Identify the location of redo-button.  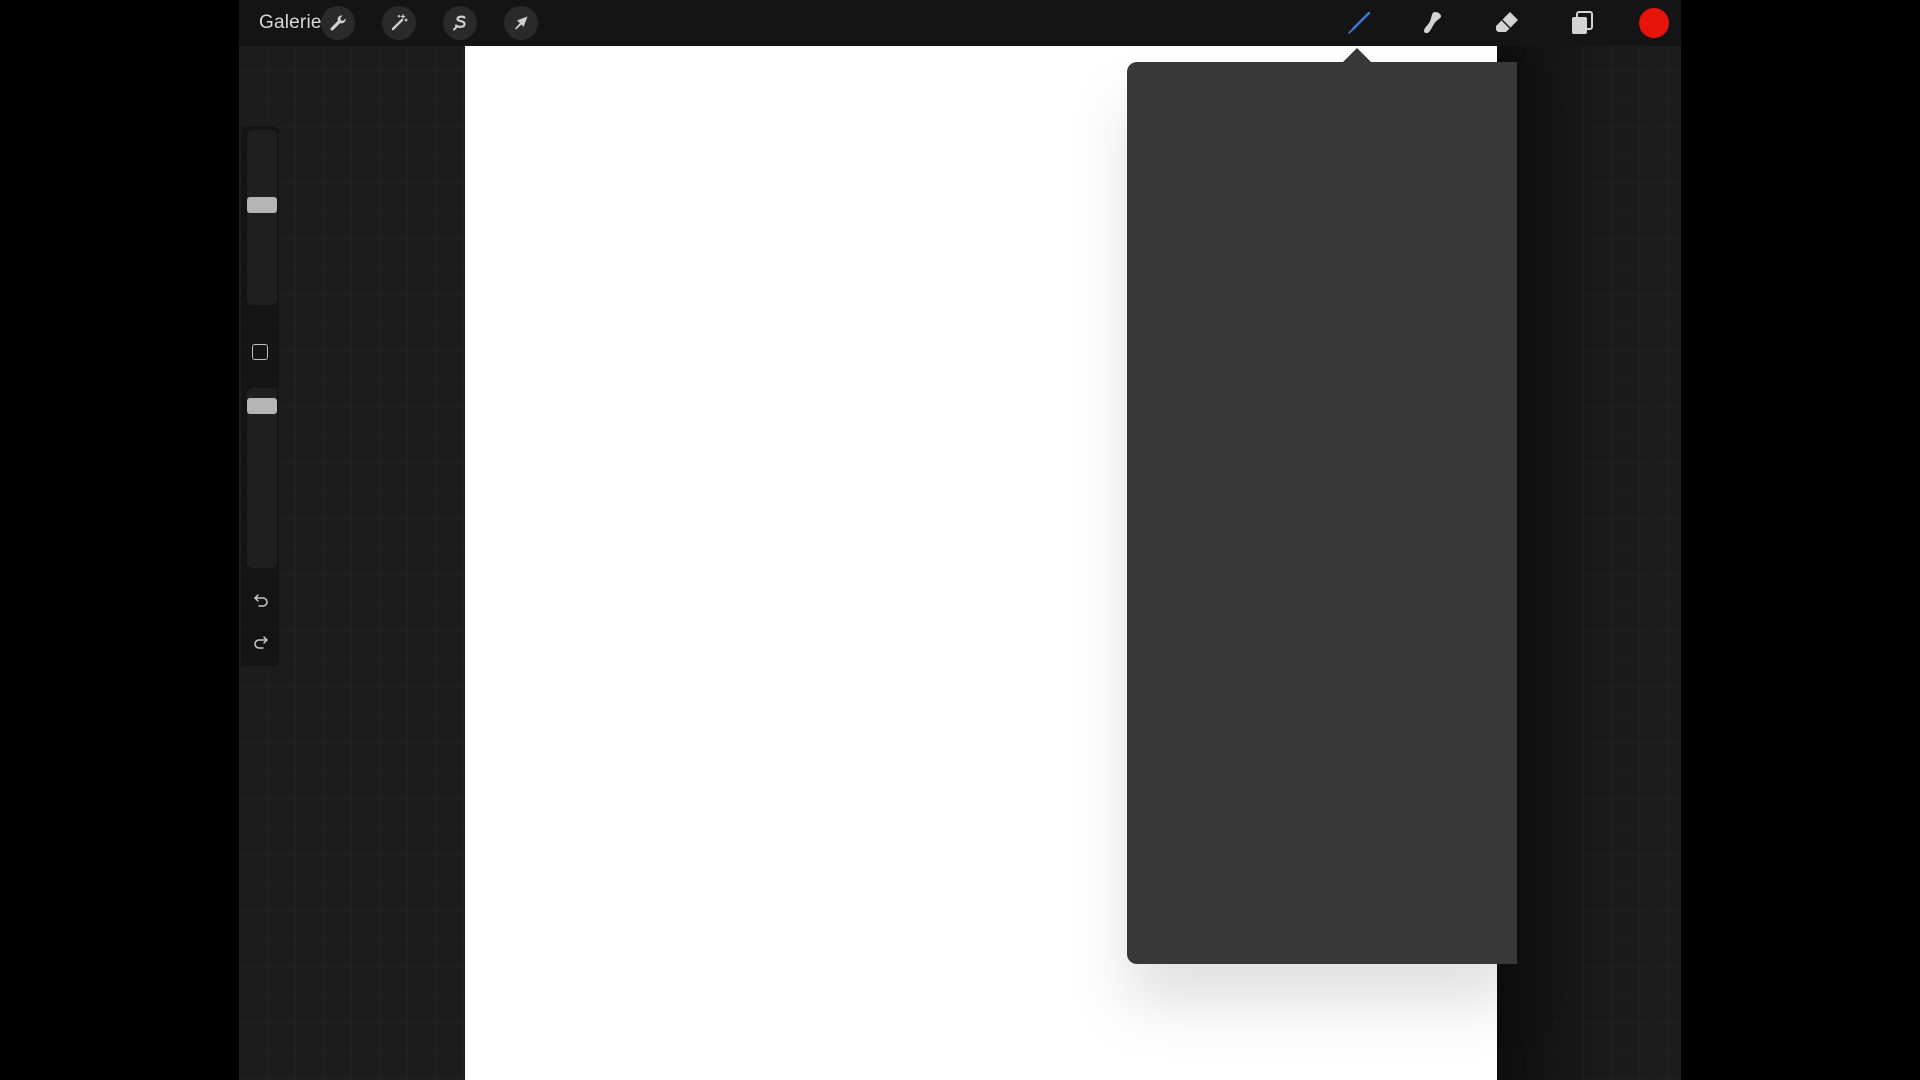
(261, 642).